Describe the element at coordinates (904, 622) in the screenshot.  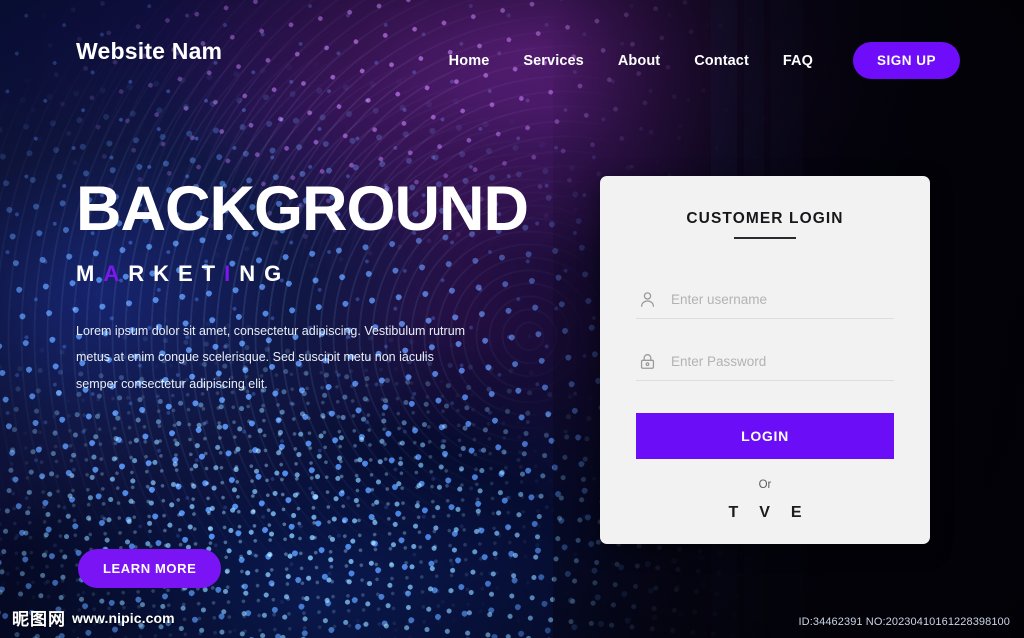
I see `stock-id-text: ID:34462391 NO:20230410161228398100` at that location.